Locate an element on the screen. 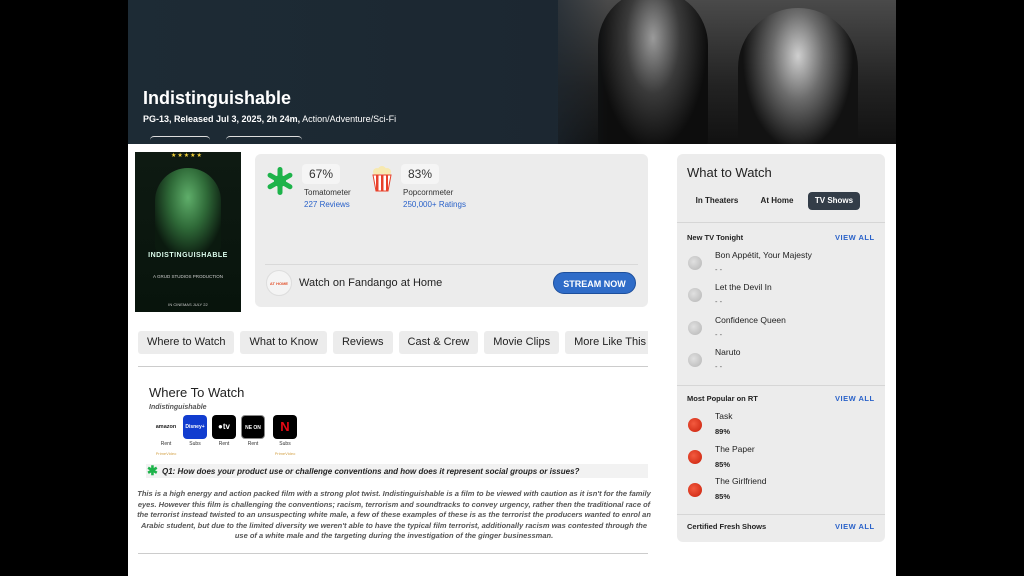 Image resolution: width=1024 pixels, height=576 pixels. service-netflix: N Subs PrimeVideo is located at coordinates (285, 435).